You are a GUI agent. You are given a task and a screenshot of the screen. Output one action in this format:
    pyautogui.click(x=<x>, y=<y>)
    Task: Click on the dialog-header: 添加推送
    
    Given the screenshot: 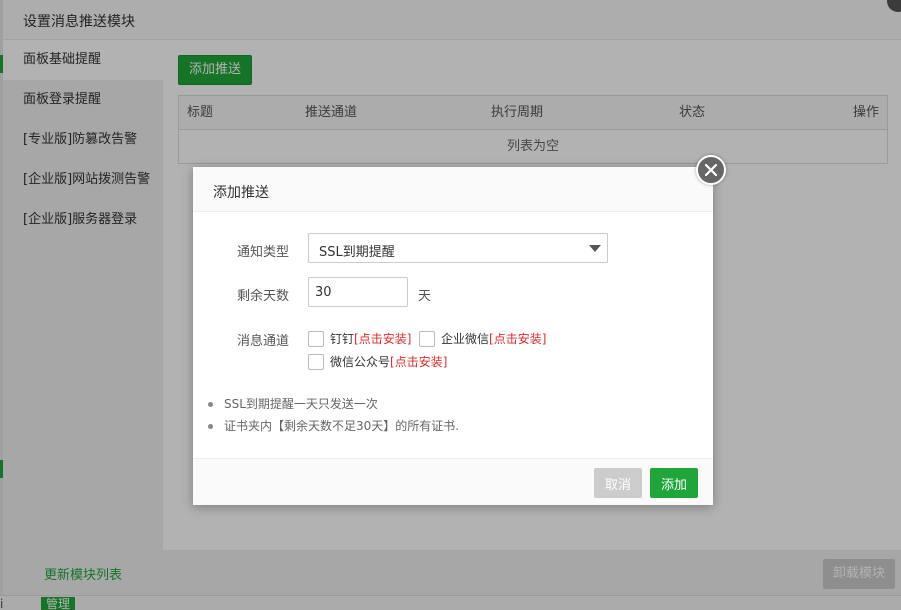 What is the action you would take?
    pyautogui.click(x=453, y=189)
    